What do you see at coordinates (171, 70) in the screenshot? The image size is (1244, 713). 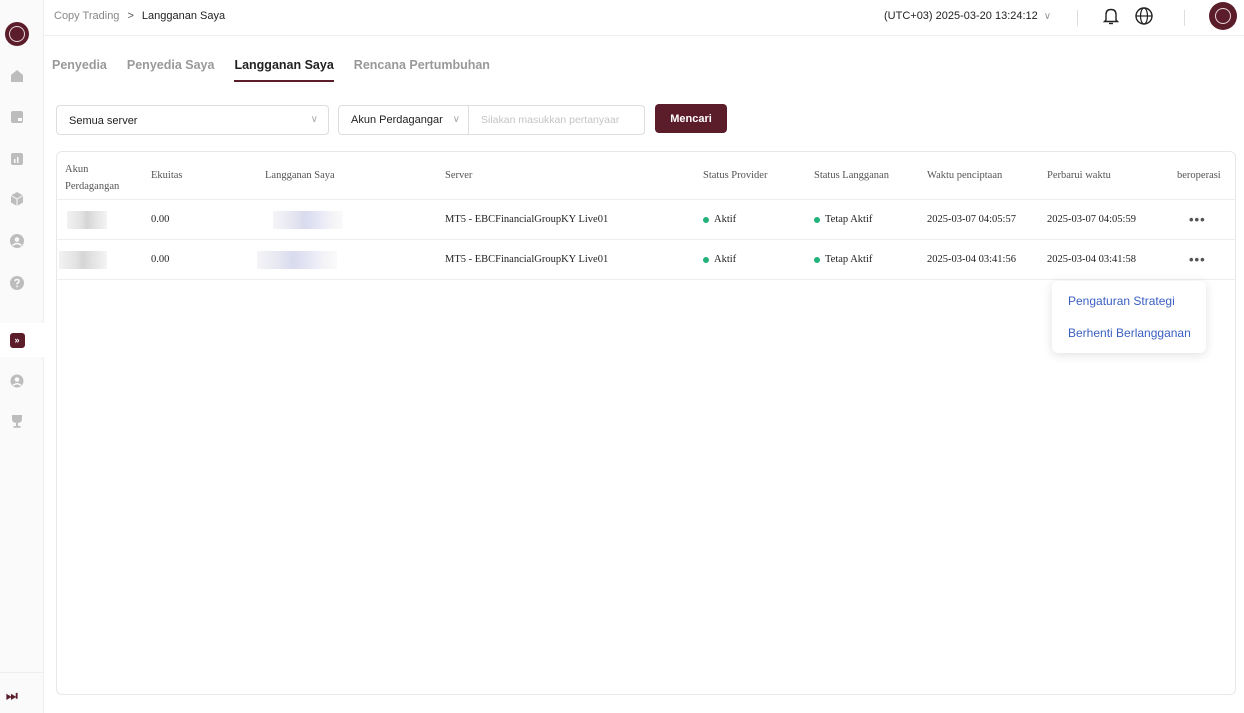 I see `tab-penyedia-saya: Penyedia Saya` at bounding box center [171, 70].